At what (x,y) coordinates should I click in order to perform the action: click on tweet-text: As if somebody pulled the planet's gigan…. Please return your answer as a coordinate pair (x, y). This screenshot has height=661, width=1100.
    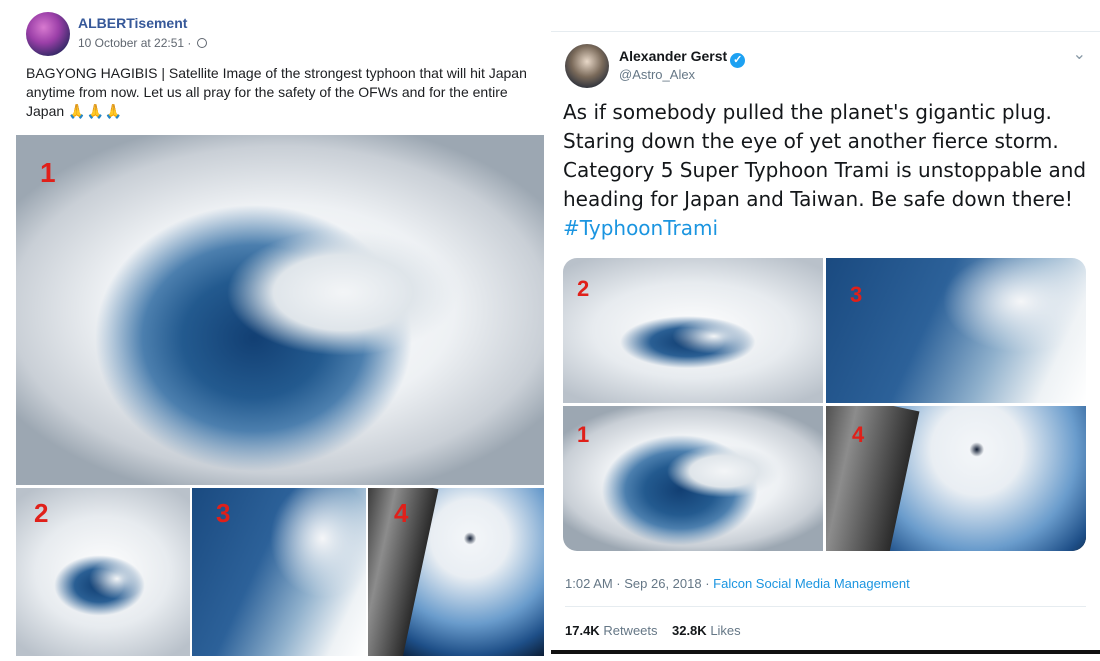
    Looking at the image, I should click on (825, 170).